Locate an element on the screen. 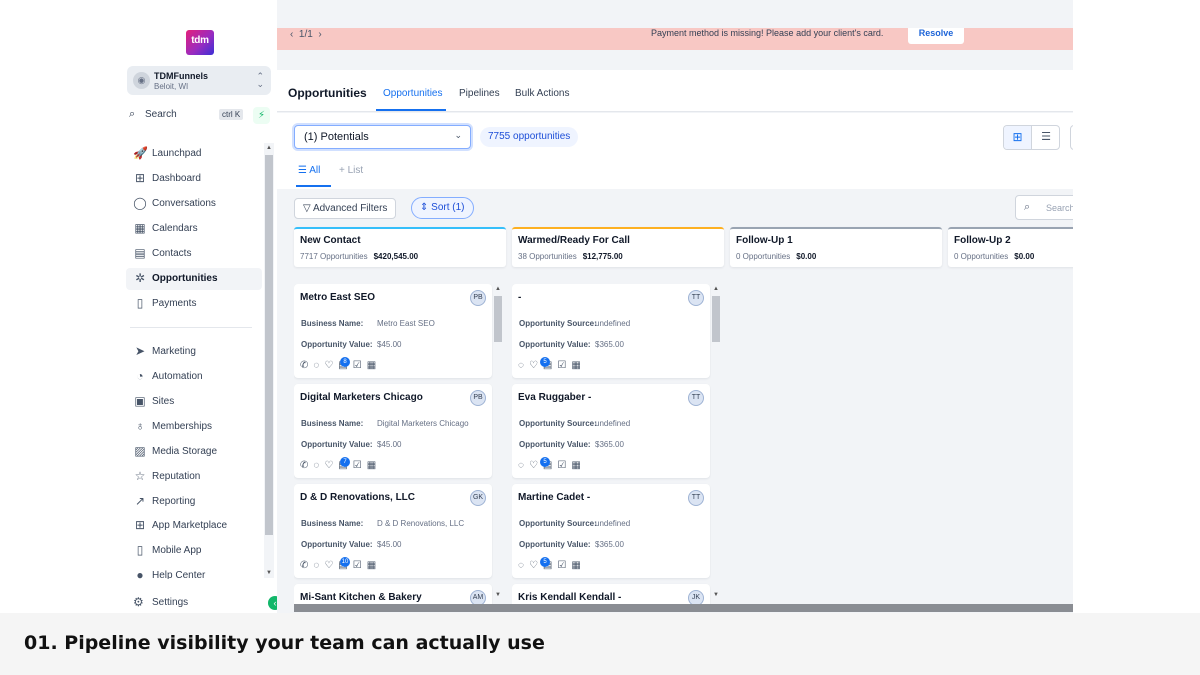  apps-icon: ⊞ is located at coordinates (140, 525).